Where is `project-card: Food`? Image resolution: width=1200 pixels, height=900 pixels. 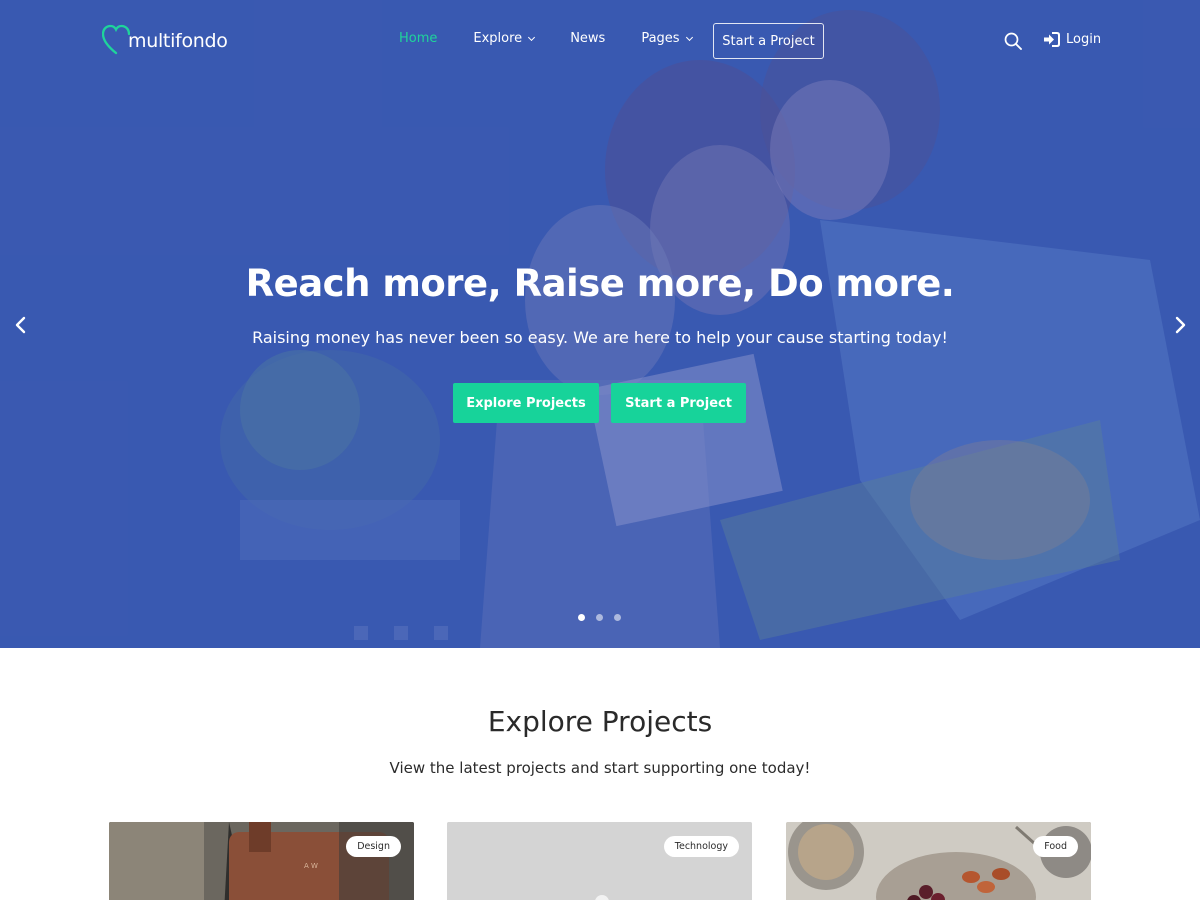
project-card: Food is located at coordinates (938, 861).